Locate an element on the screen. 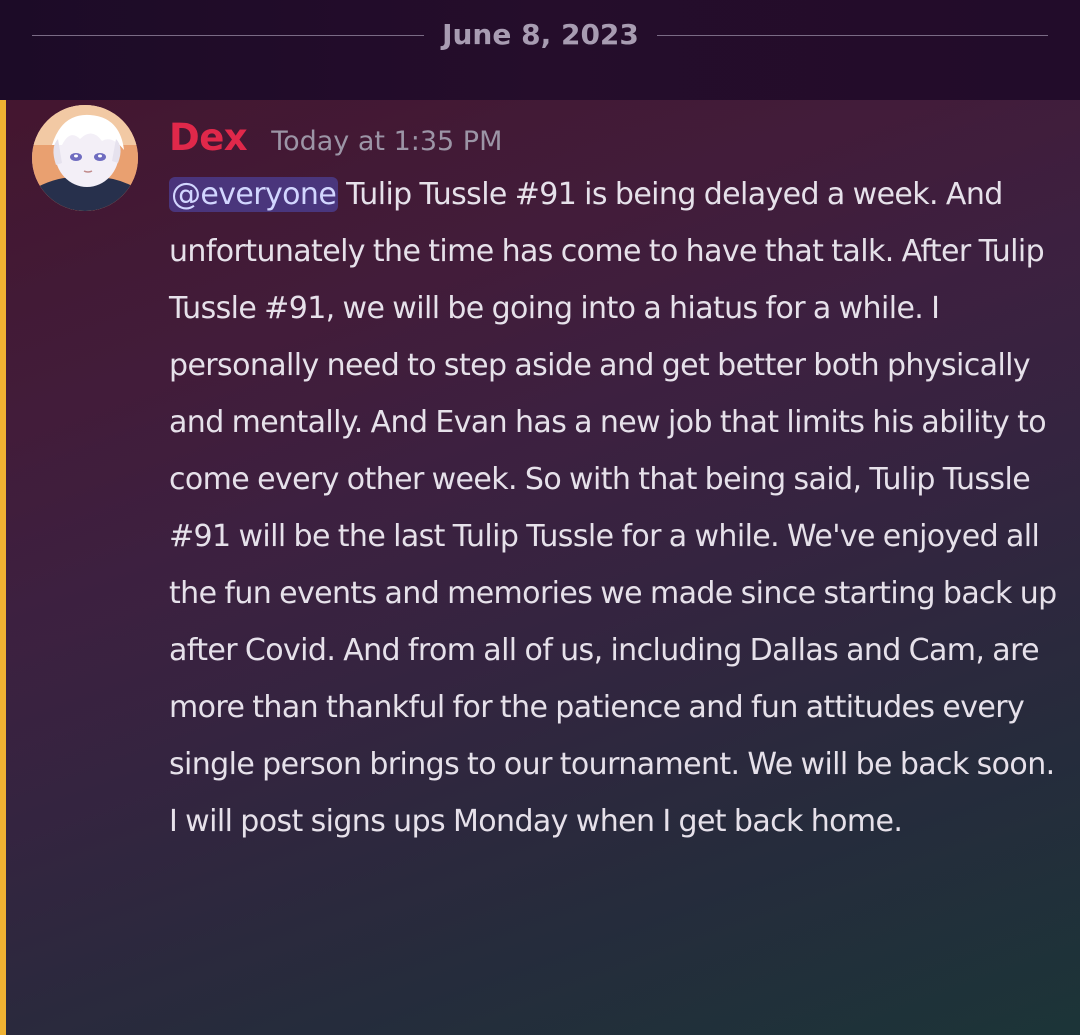 Image resolution: width=1080 pixels, height=1035 pixels. author-name: Dex is located at coordinates (208, 138).